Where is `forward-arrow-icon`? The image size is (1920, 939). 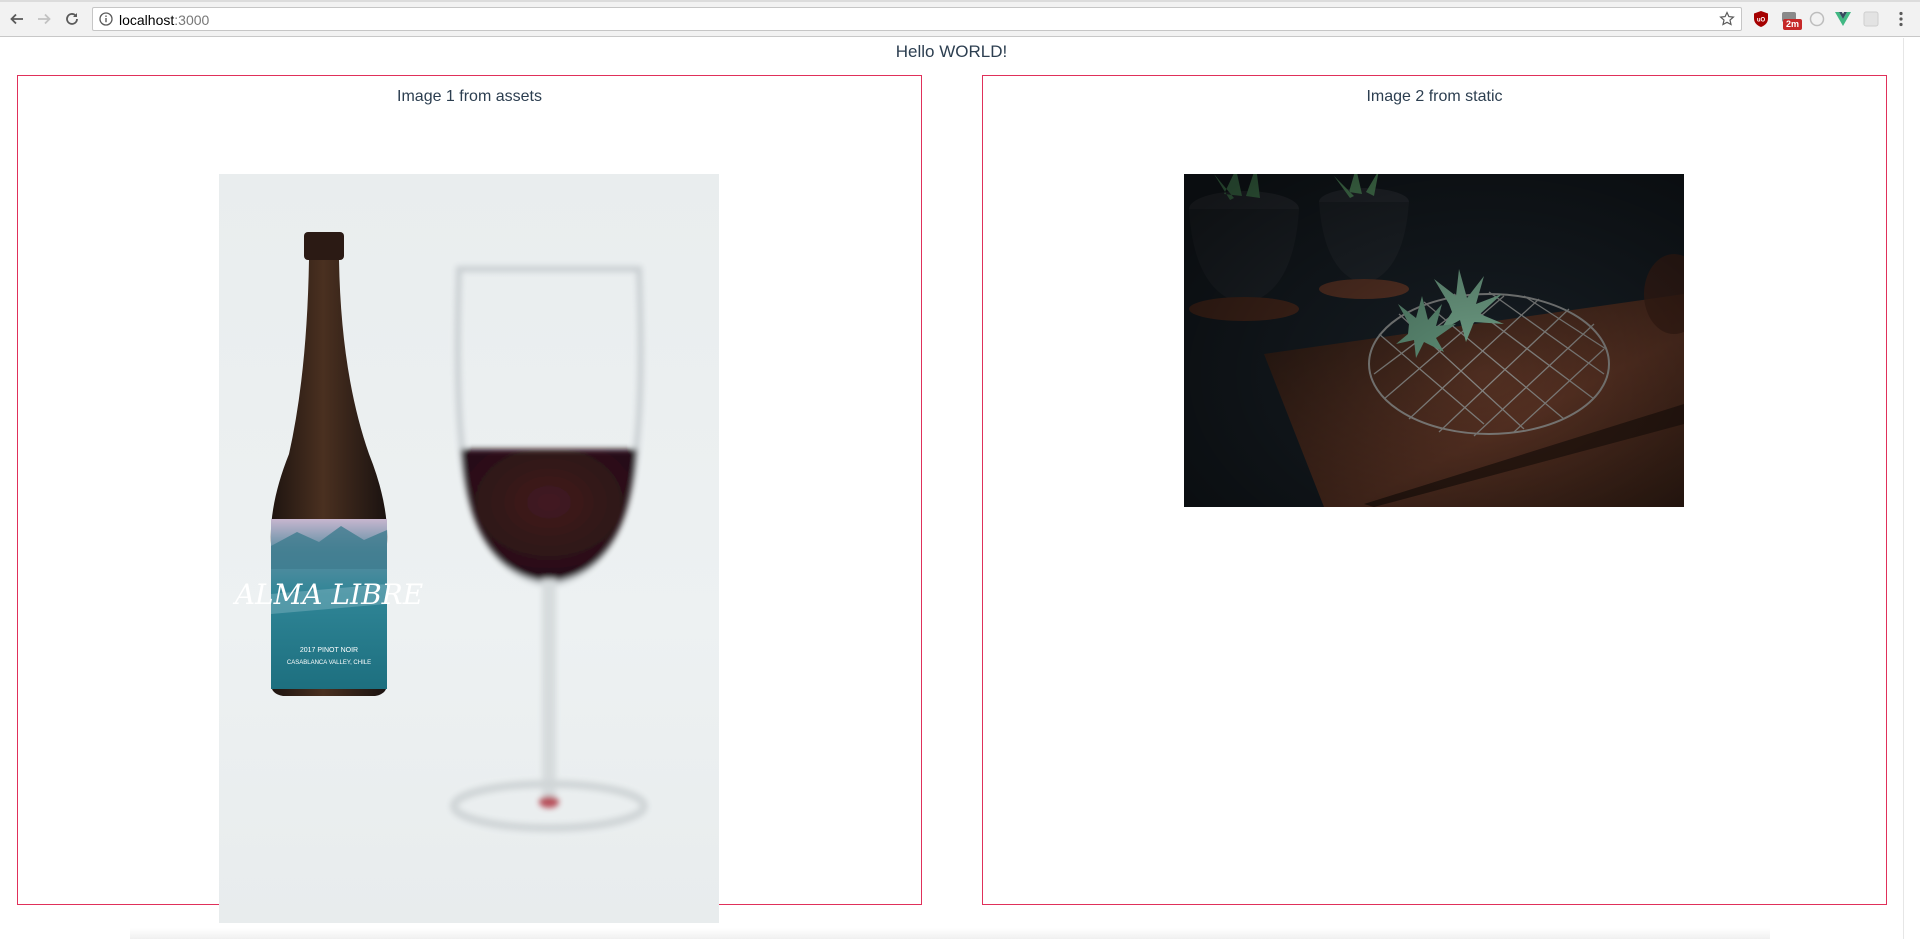 forward-arrow-icon is located at coordinates (44, 19).